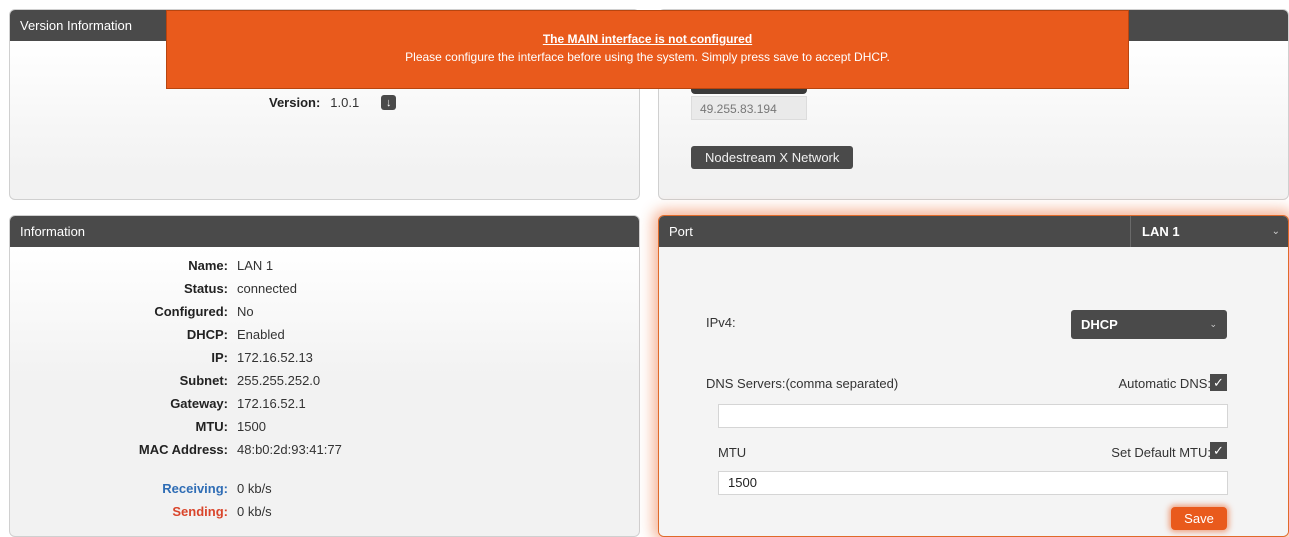  I want to click on info-label: Configured:, so click(191, 311).